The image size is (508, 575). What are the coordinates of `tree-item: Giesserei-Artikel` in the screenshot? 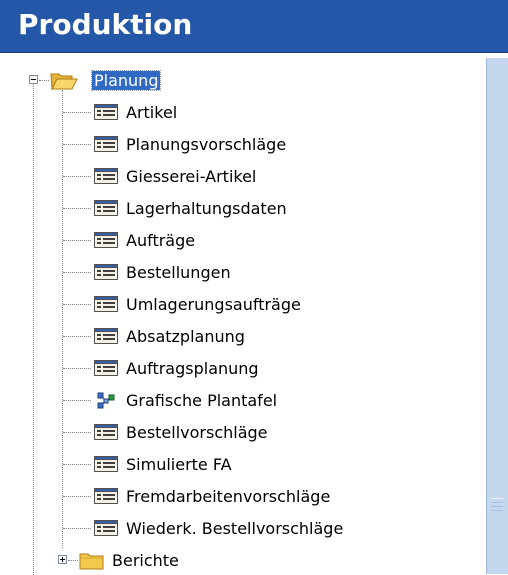 It's located at (191, 176).